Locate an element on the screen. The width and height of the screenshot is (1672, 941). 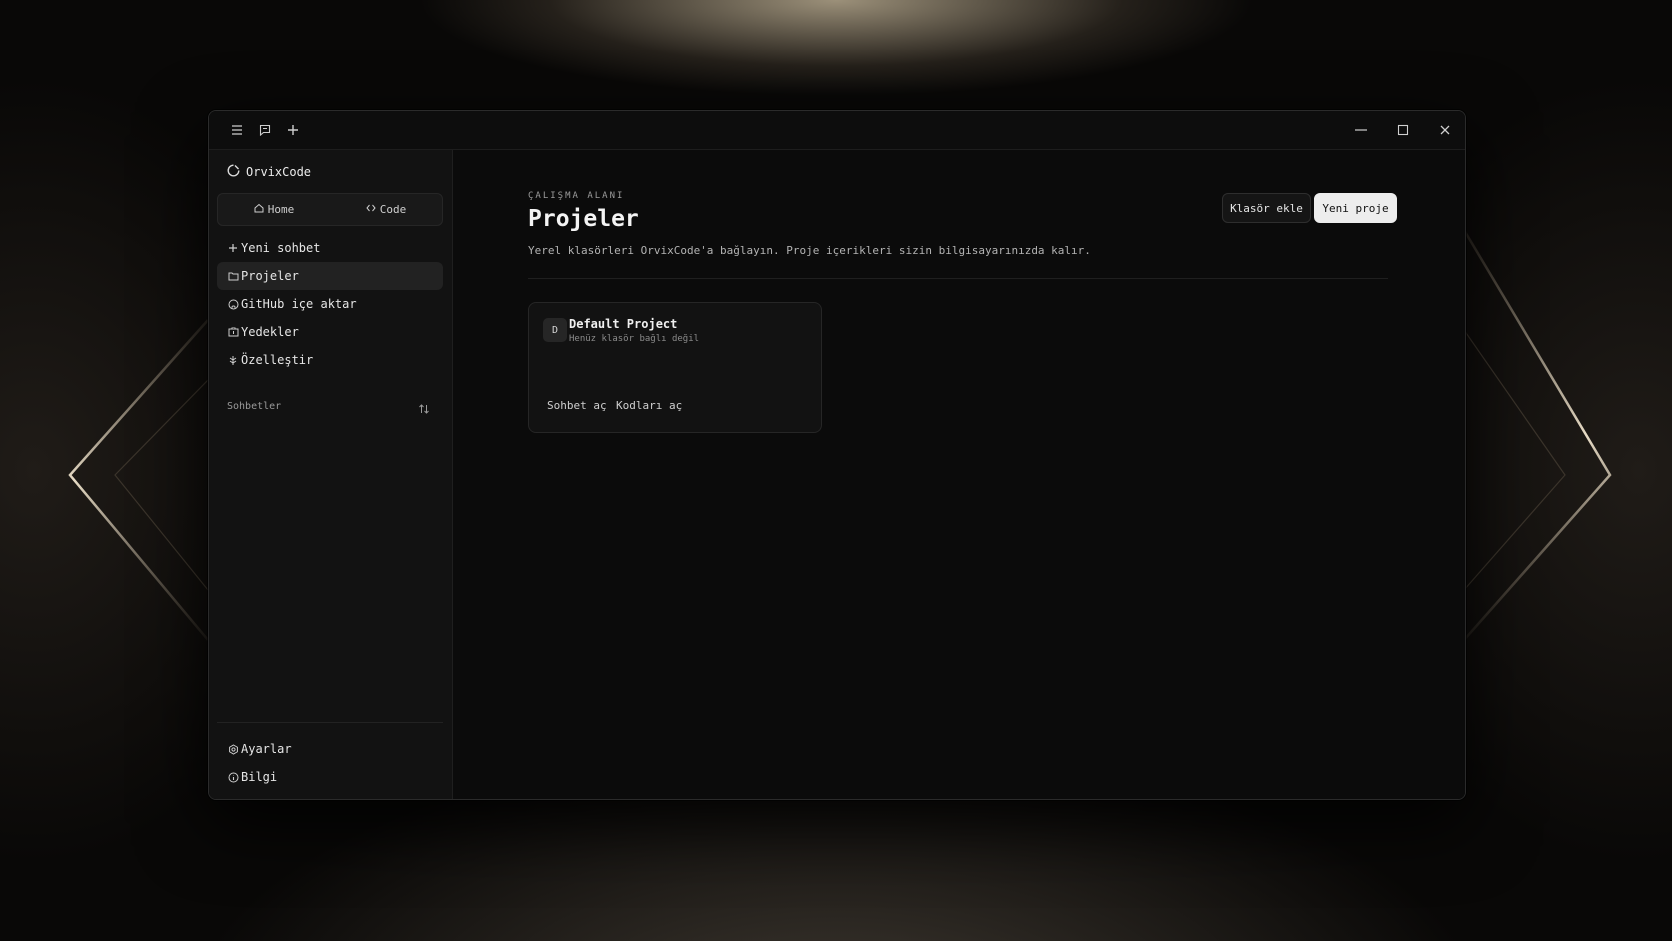
sort-icon is located at coordinates (424, 409).